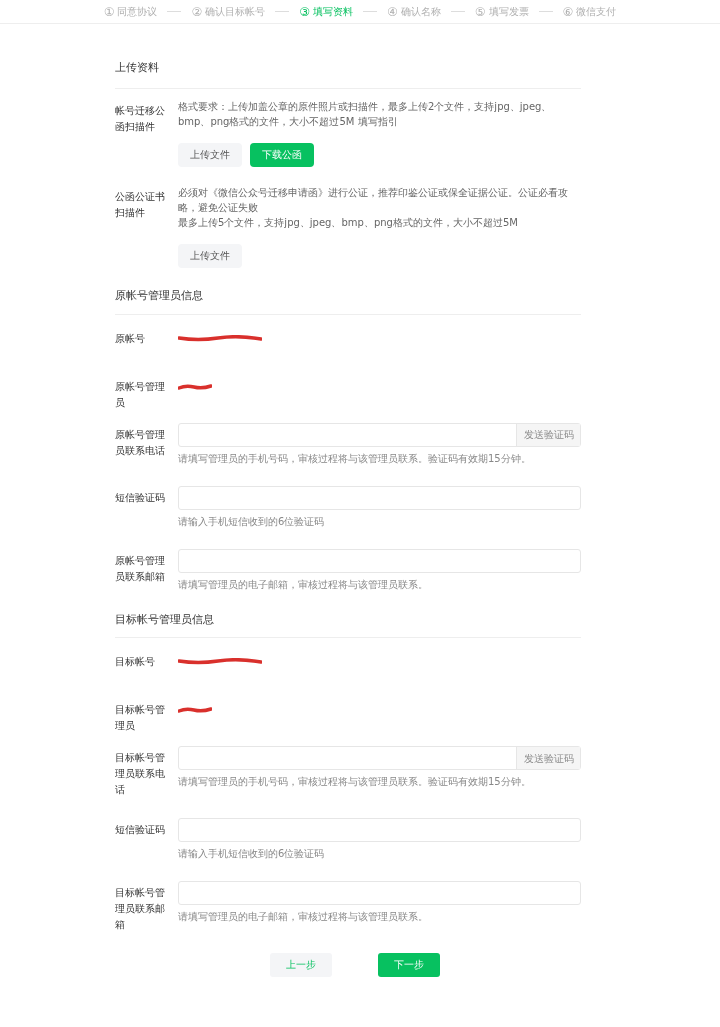 Image resolution: width=720 pixels, height=1027 pixels. Describe the element at coordinates (501, 11) in the screenshot. I see `step-tab: ⑤ 填写发票` at that location.